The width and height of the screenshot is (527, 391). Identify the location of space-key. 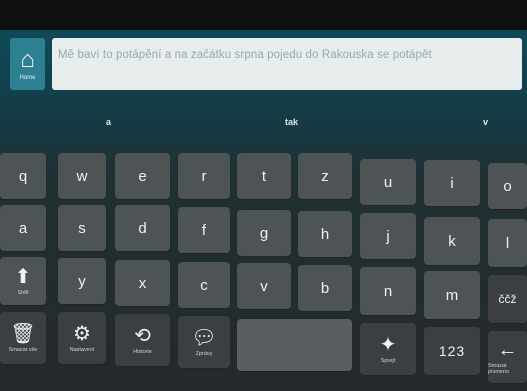
(294, 345).